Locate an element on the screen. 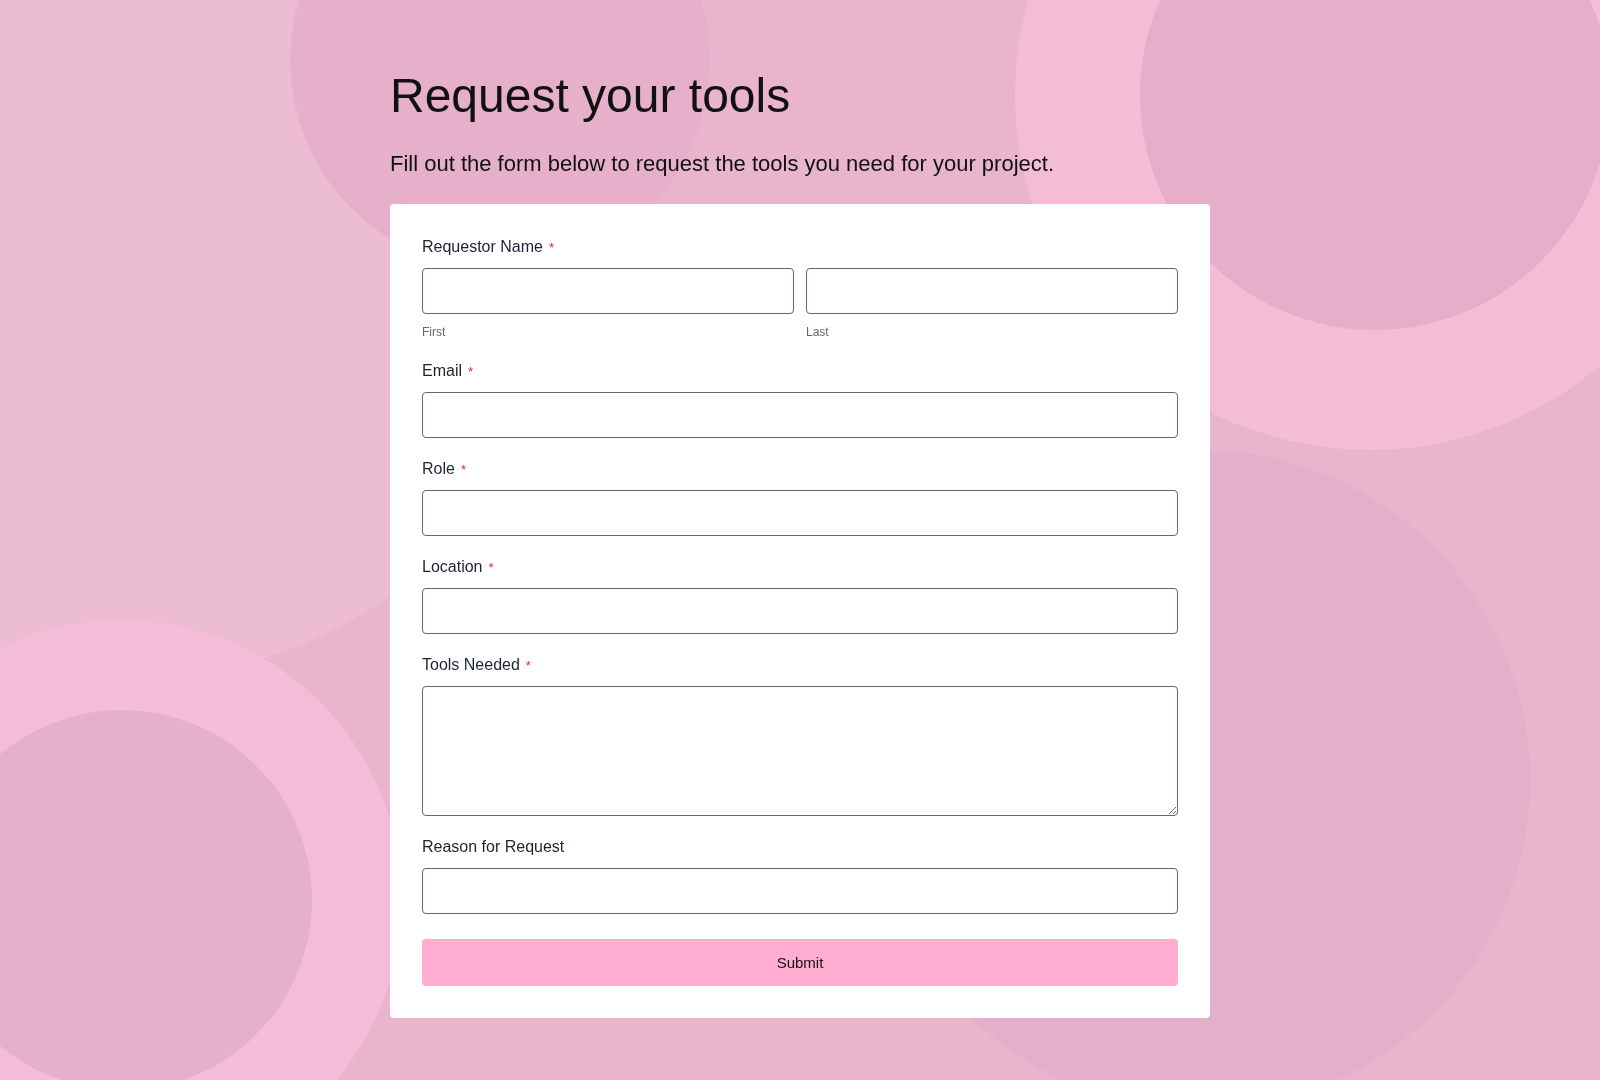 This screenshot has width=1600, height=1080. field-label: Reason for Request is located at coordinates (493, 847).